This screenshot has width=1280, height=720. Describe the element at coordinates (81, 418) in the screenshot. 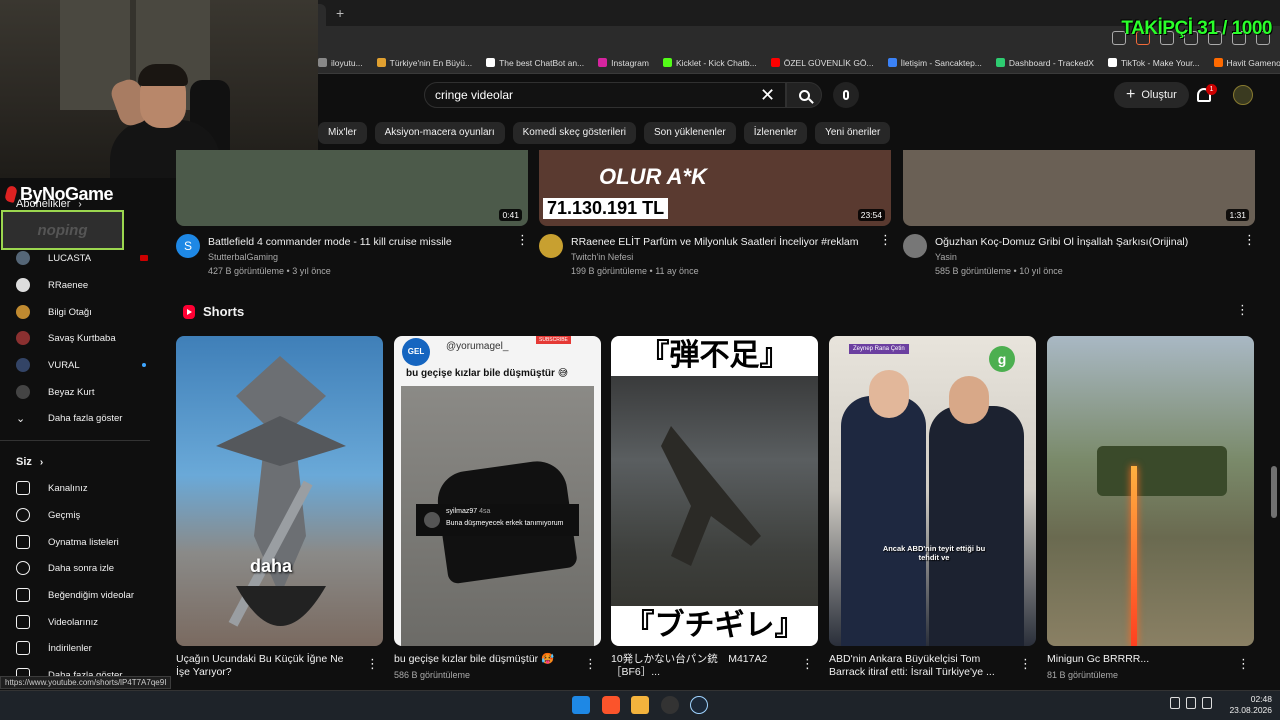

I see `subscriptions-show-more: ⌄ Daha fazla göster` at that location.